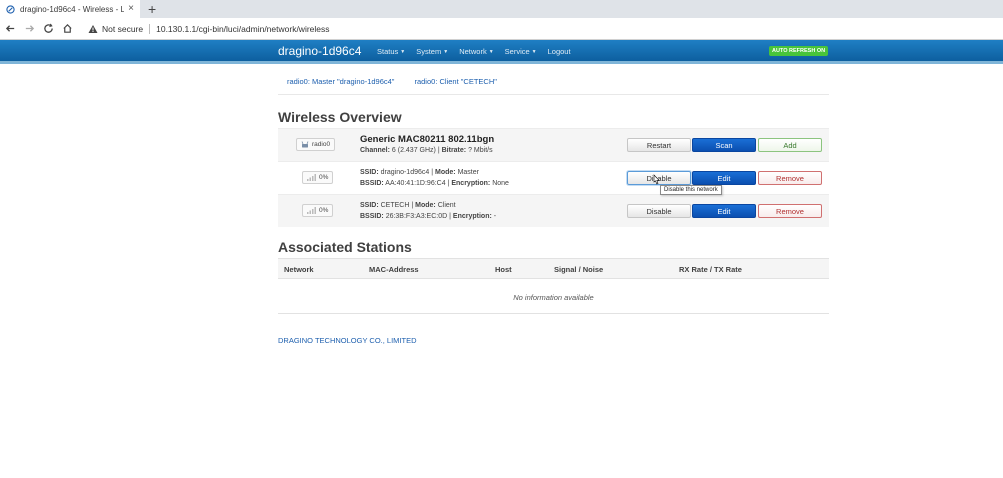  Describe the element at coordinates (427, 139) in the screenshot. I see `device-name: Generic MAC80211 802.11bgn` at that location.